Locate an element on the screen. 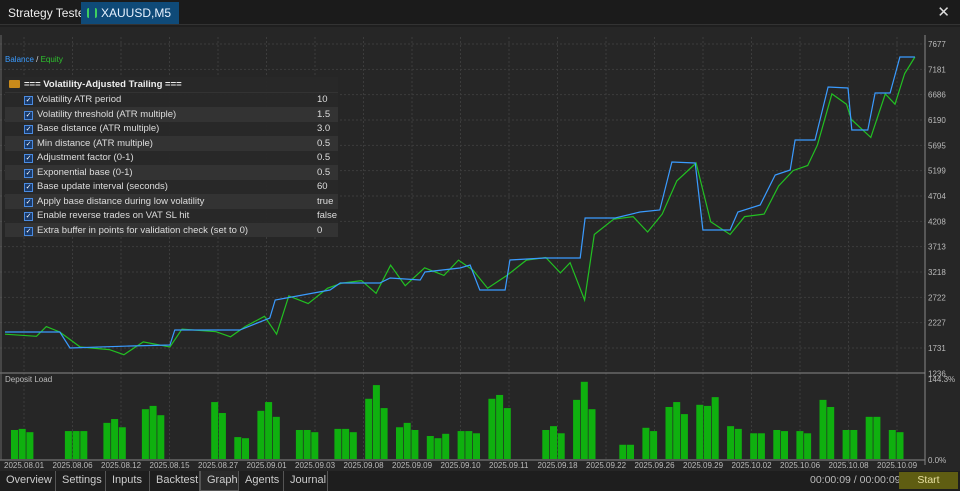  param-row: ✓ Min distance (ATR multiple) 0.5 is located at coordinates (171, 143).